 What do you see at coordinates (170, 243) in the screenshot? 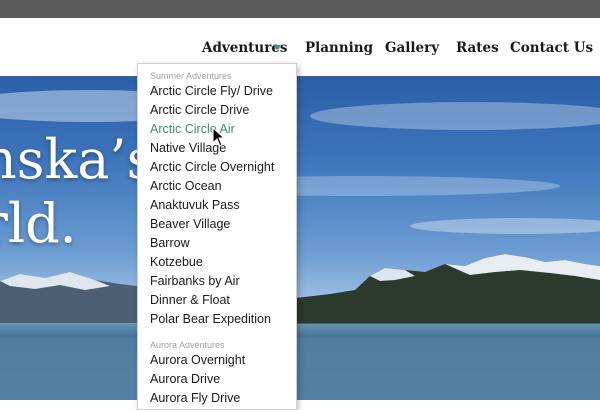
I see `menu-item: Barrow` at bounding box center [170, 243].